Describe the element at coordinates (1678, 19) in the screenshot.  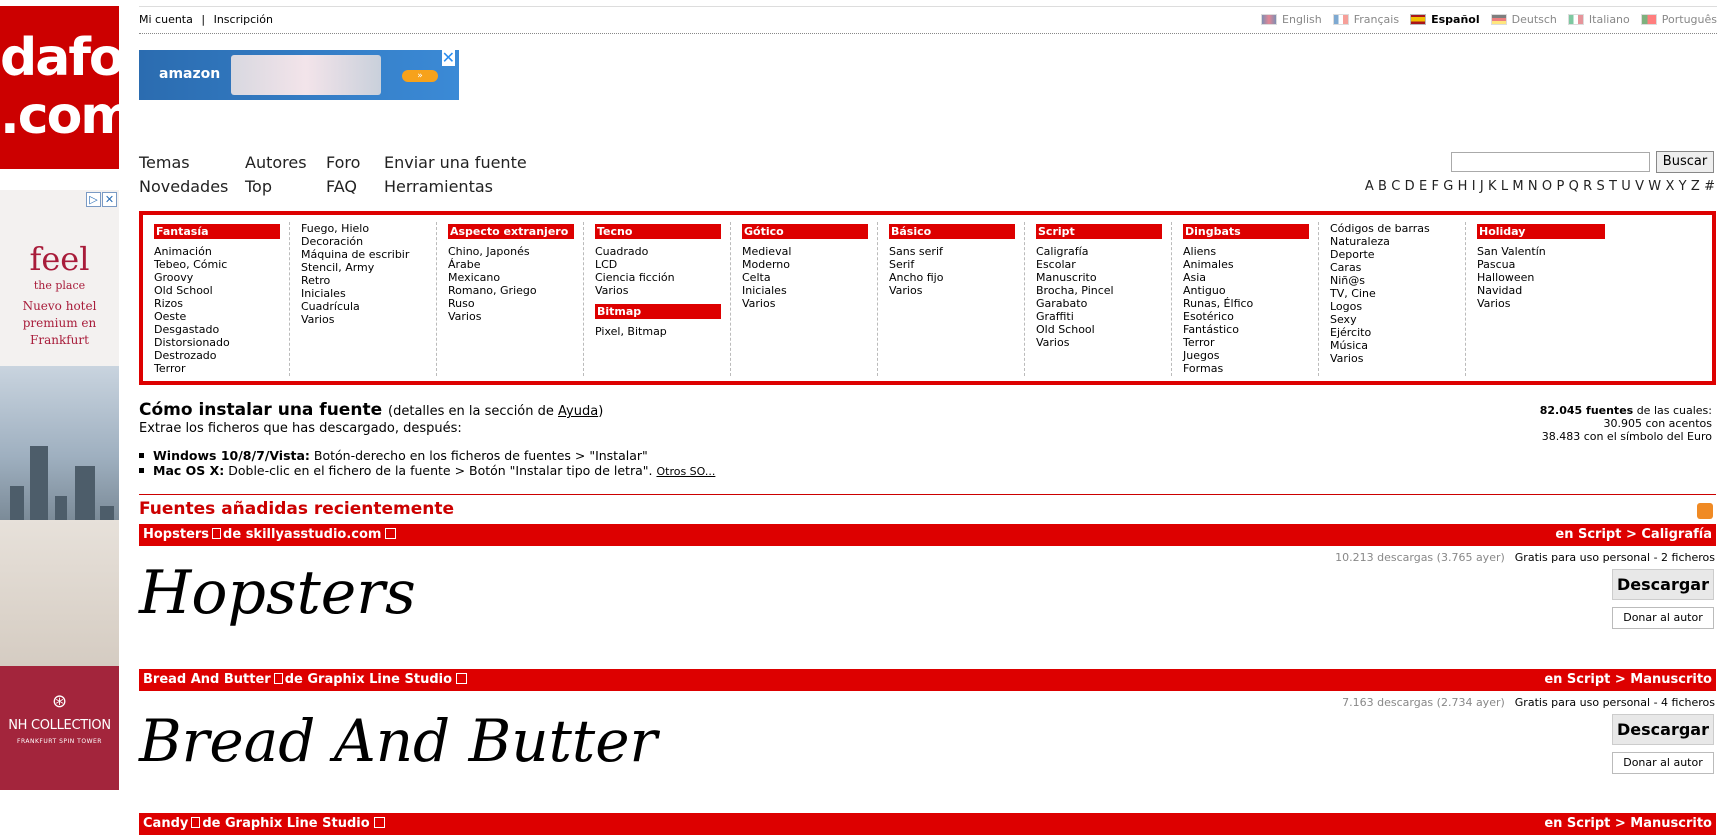
I see `language-5: Português` at that location.